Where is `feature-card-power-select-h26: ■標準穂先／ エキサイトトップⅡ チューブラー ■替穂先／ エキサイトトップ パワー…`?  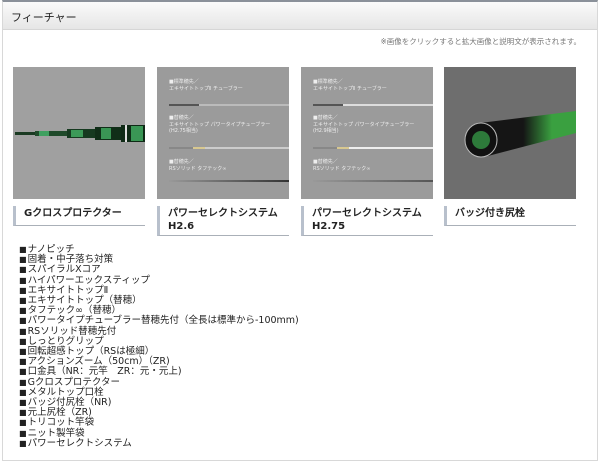 feature-card-power-select-h26: ■標準穂先／ エキサイトトップⅡ チューブラー ■替穂先／ エキサイトトップ パワー… is located at coordinates (223, 151).